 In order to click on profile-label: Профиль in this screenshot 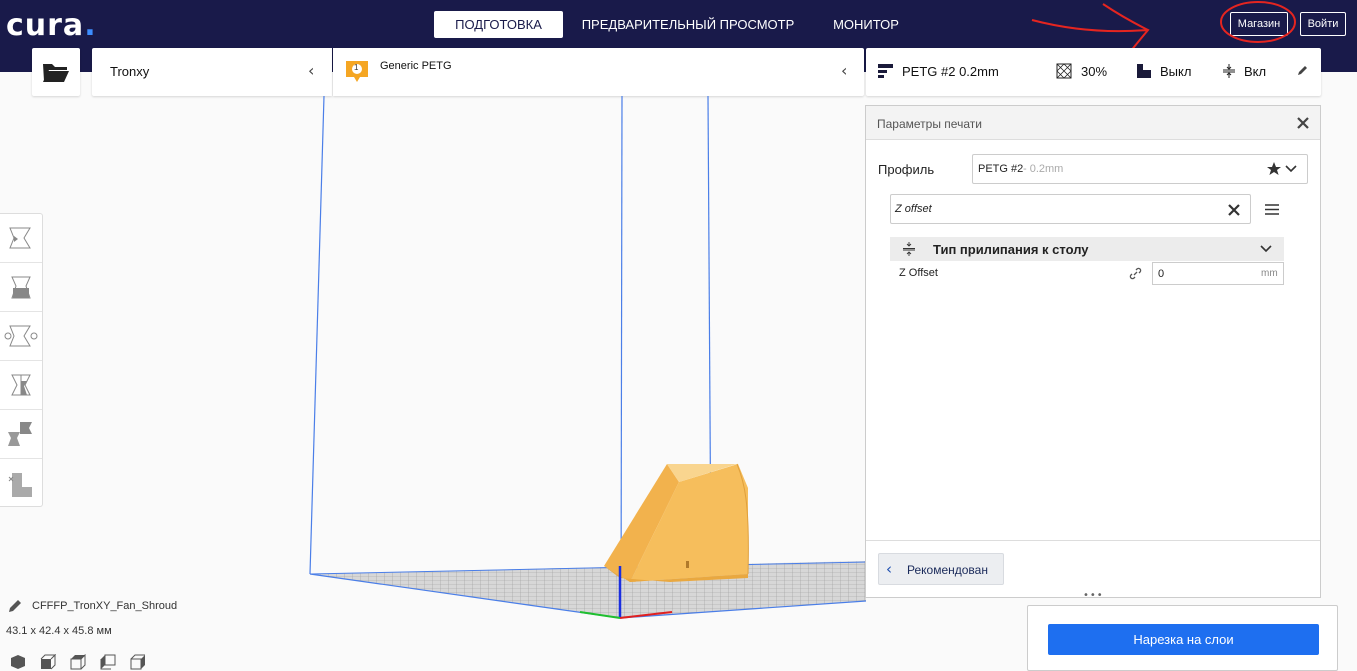, I will do `click(906, 169)`.